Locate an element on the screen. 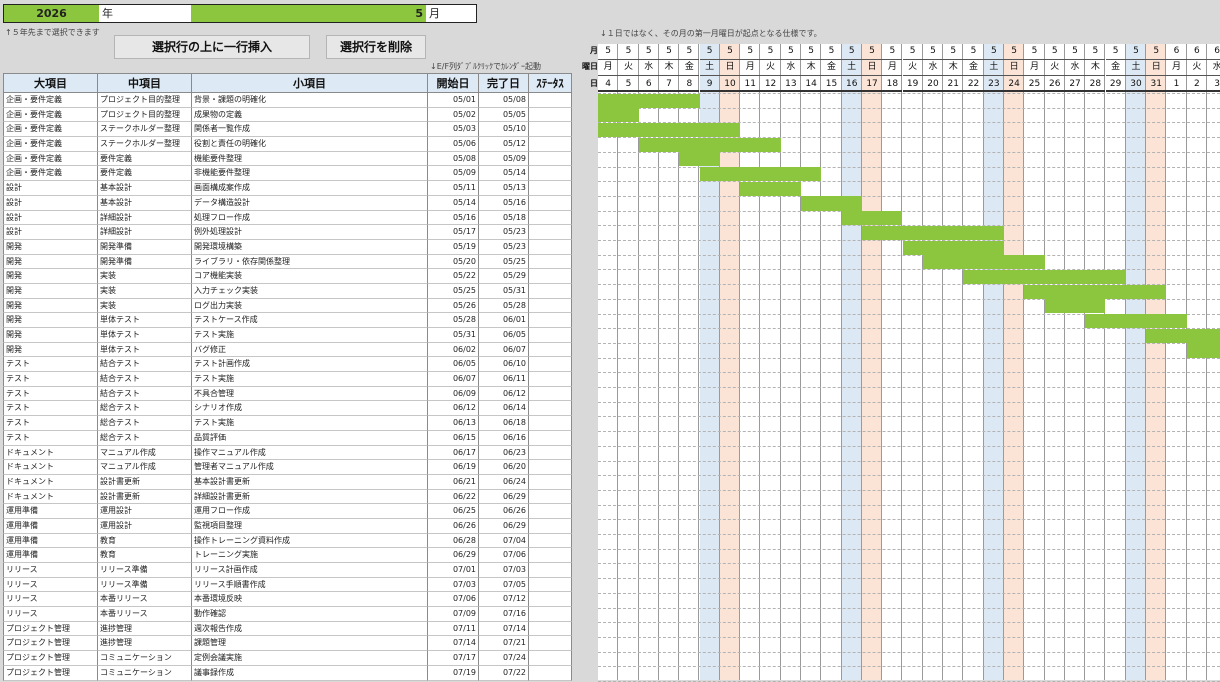  cell-start: 06/02 is located at coordinates (453, 350).